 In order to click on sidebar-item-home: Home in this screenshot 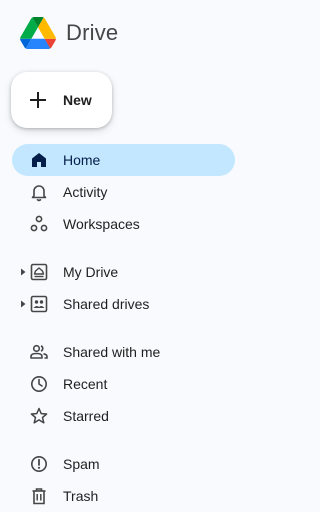, I will do `click(123, 160)`.